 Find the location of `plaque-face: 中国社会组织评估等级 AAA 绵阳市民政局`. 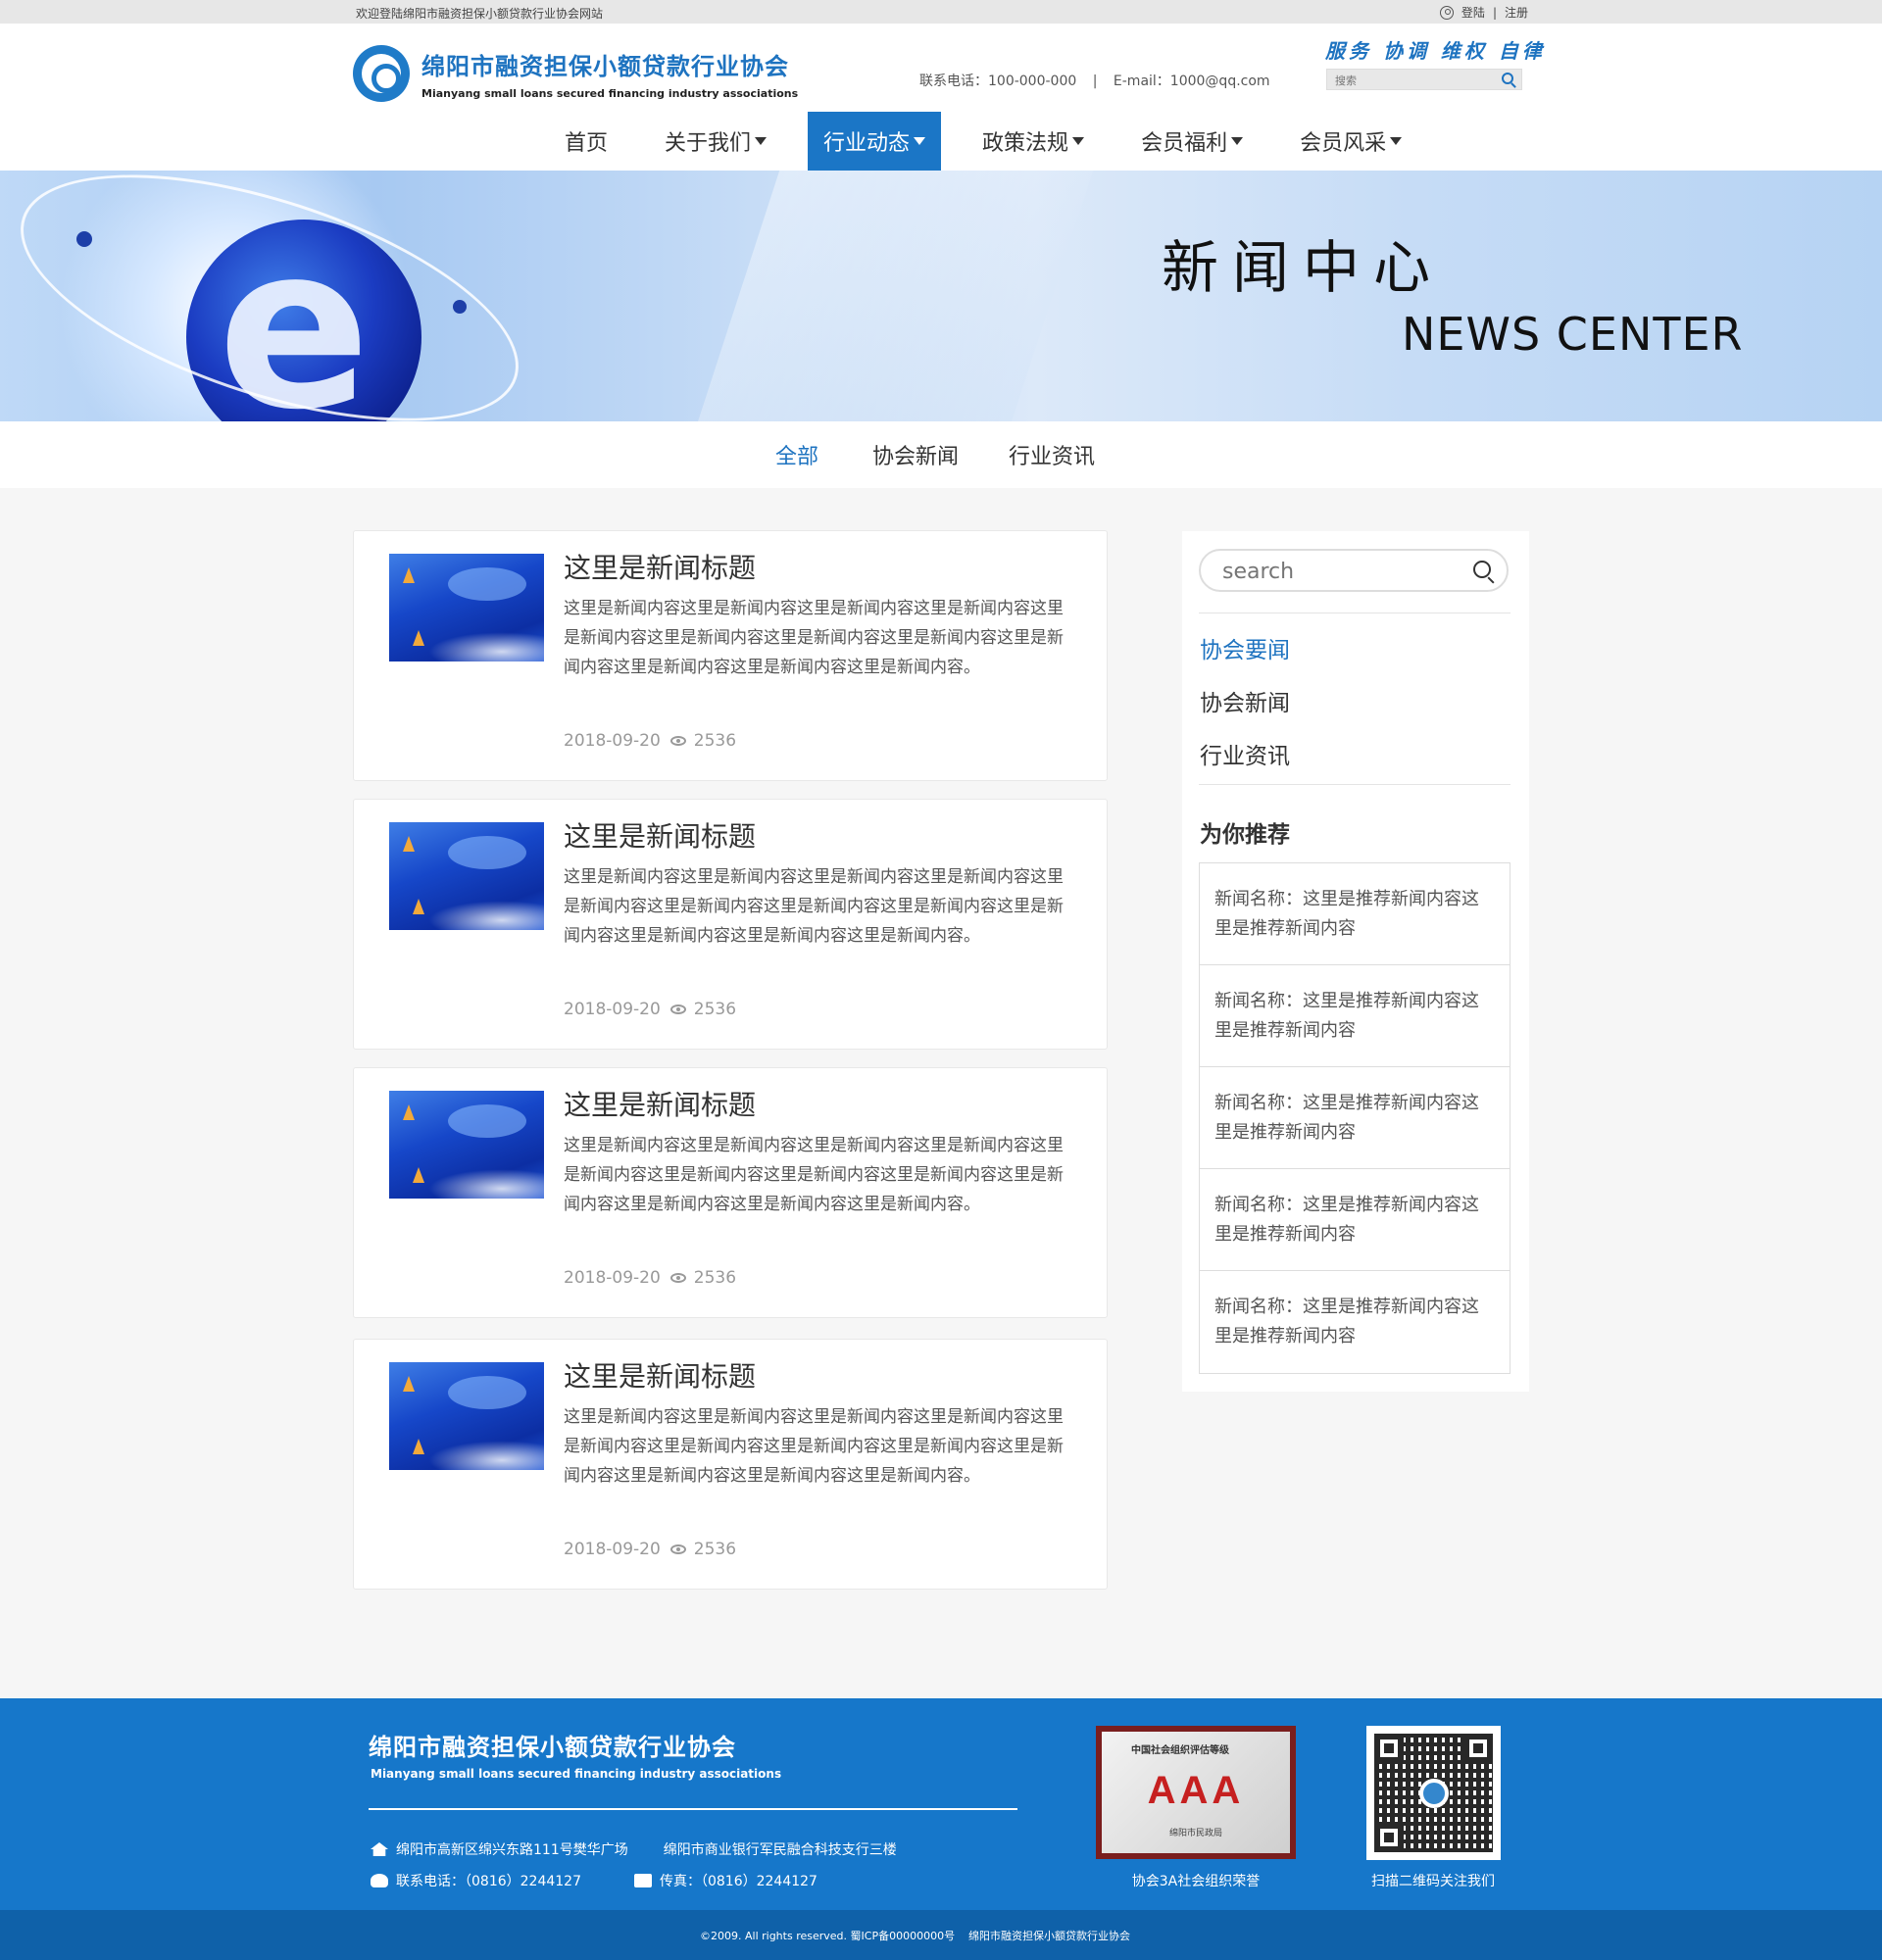

plaque-face: 中国社会组织评估等级 AAA 绵阳市民政局 is located at coordinates (1196, 1792).